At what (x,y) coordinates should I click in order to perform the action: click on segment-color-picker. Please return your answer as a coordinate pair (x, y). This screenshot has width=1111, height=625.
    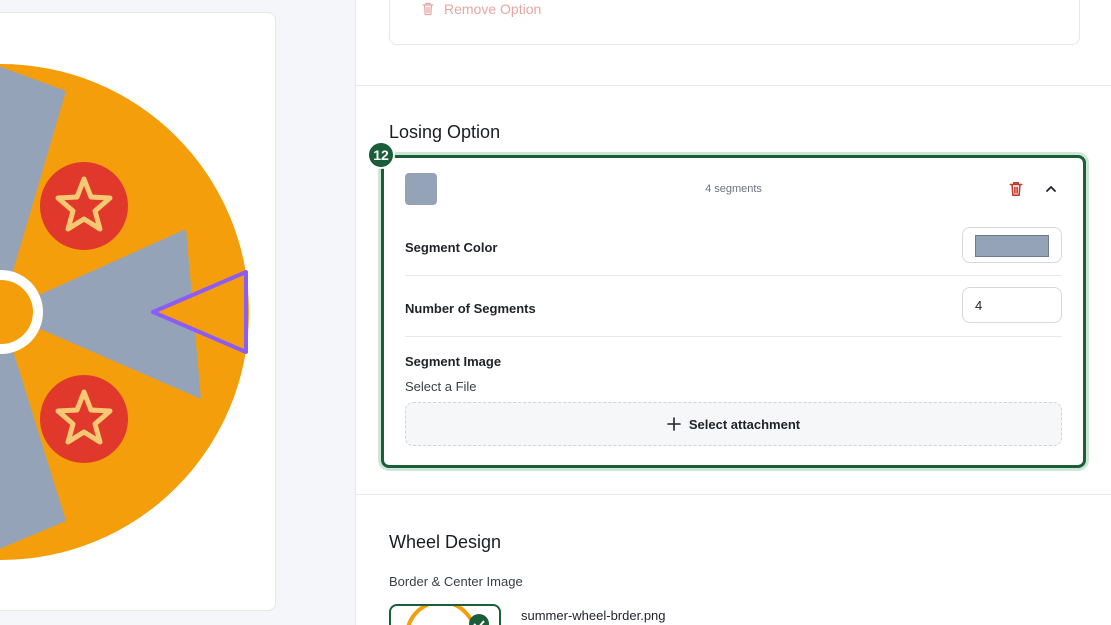
    Looking at the image, I should click on (1012, 245).